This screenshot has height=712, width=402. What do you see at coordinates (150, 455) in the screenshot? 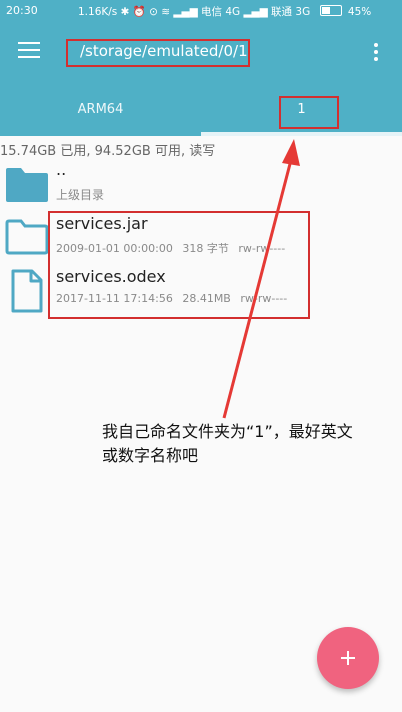
I see `annotation-line-2: 或数字名称吧` at bounding box center [150, 455].